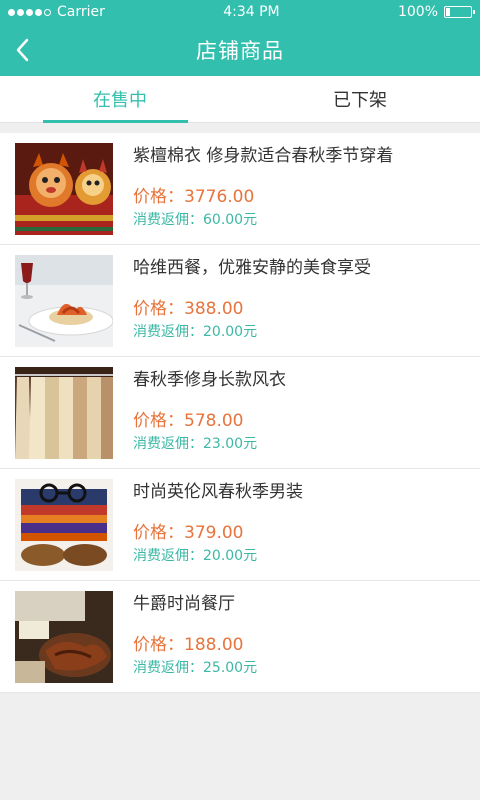 This screenshot has height=800, width=480. I want to click on product-price: 价格：188.00, so click(195, 645).